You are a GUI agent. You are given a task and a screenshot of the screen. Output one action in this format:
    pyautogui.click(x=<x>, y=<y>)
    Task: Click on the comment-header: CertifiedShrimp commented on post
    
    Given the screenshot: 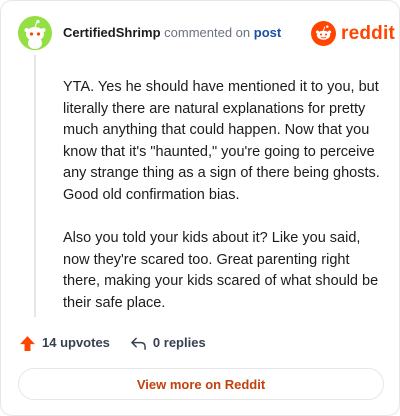 What is the action you would take?
    pyautogui.click(x=172, y=33)
    